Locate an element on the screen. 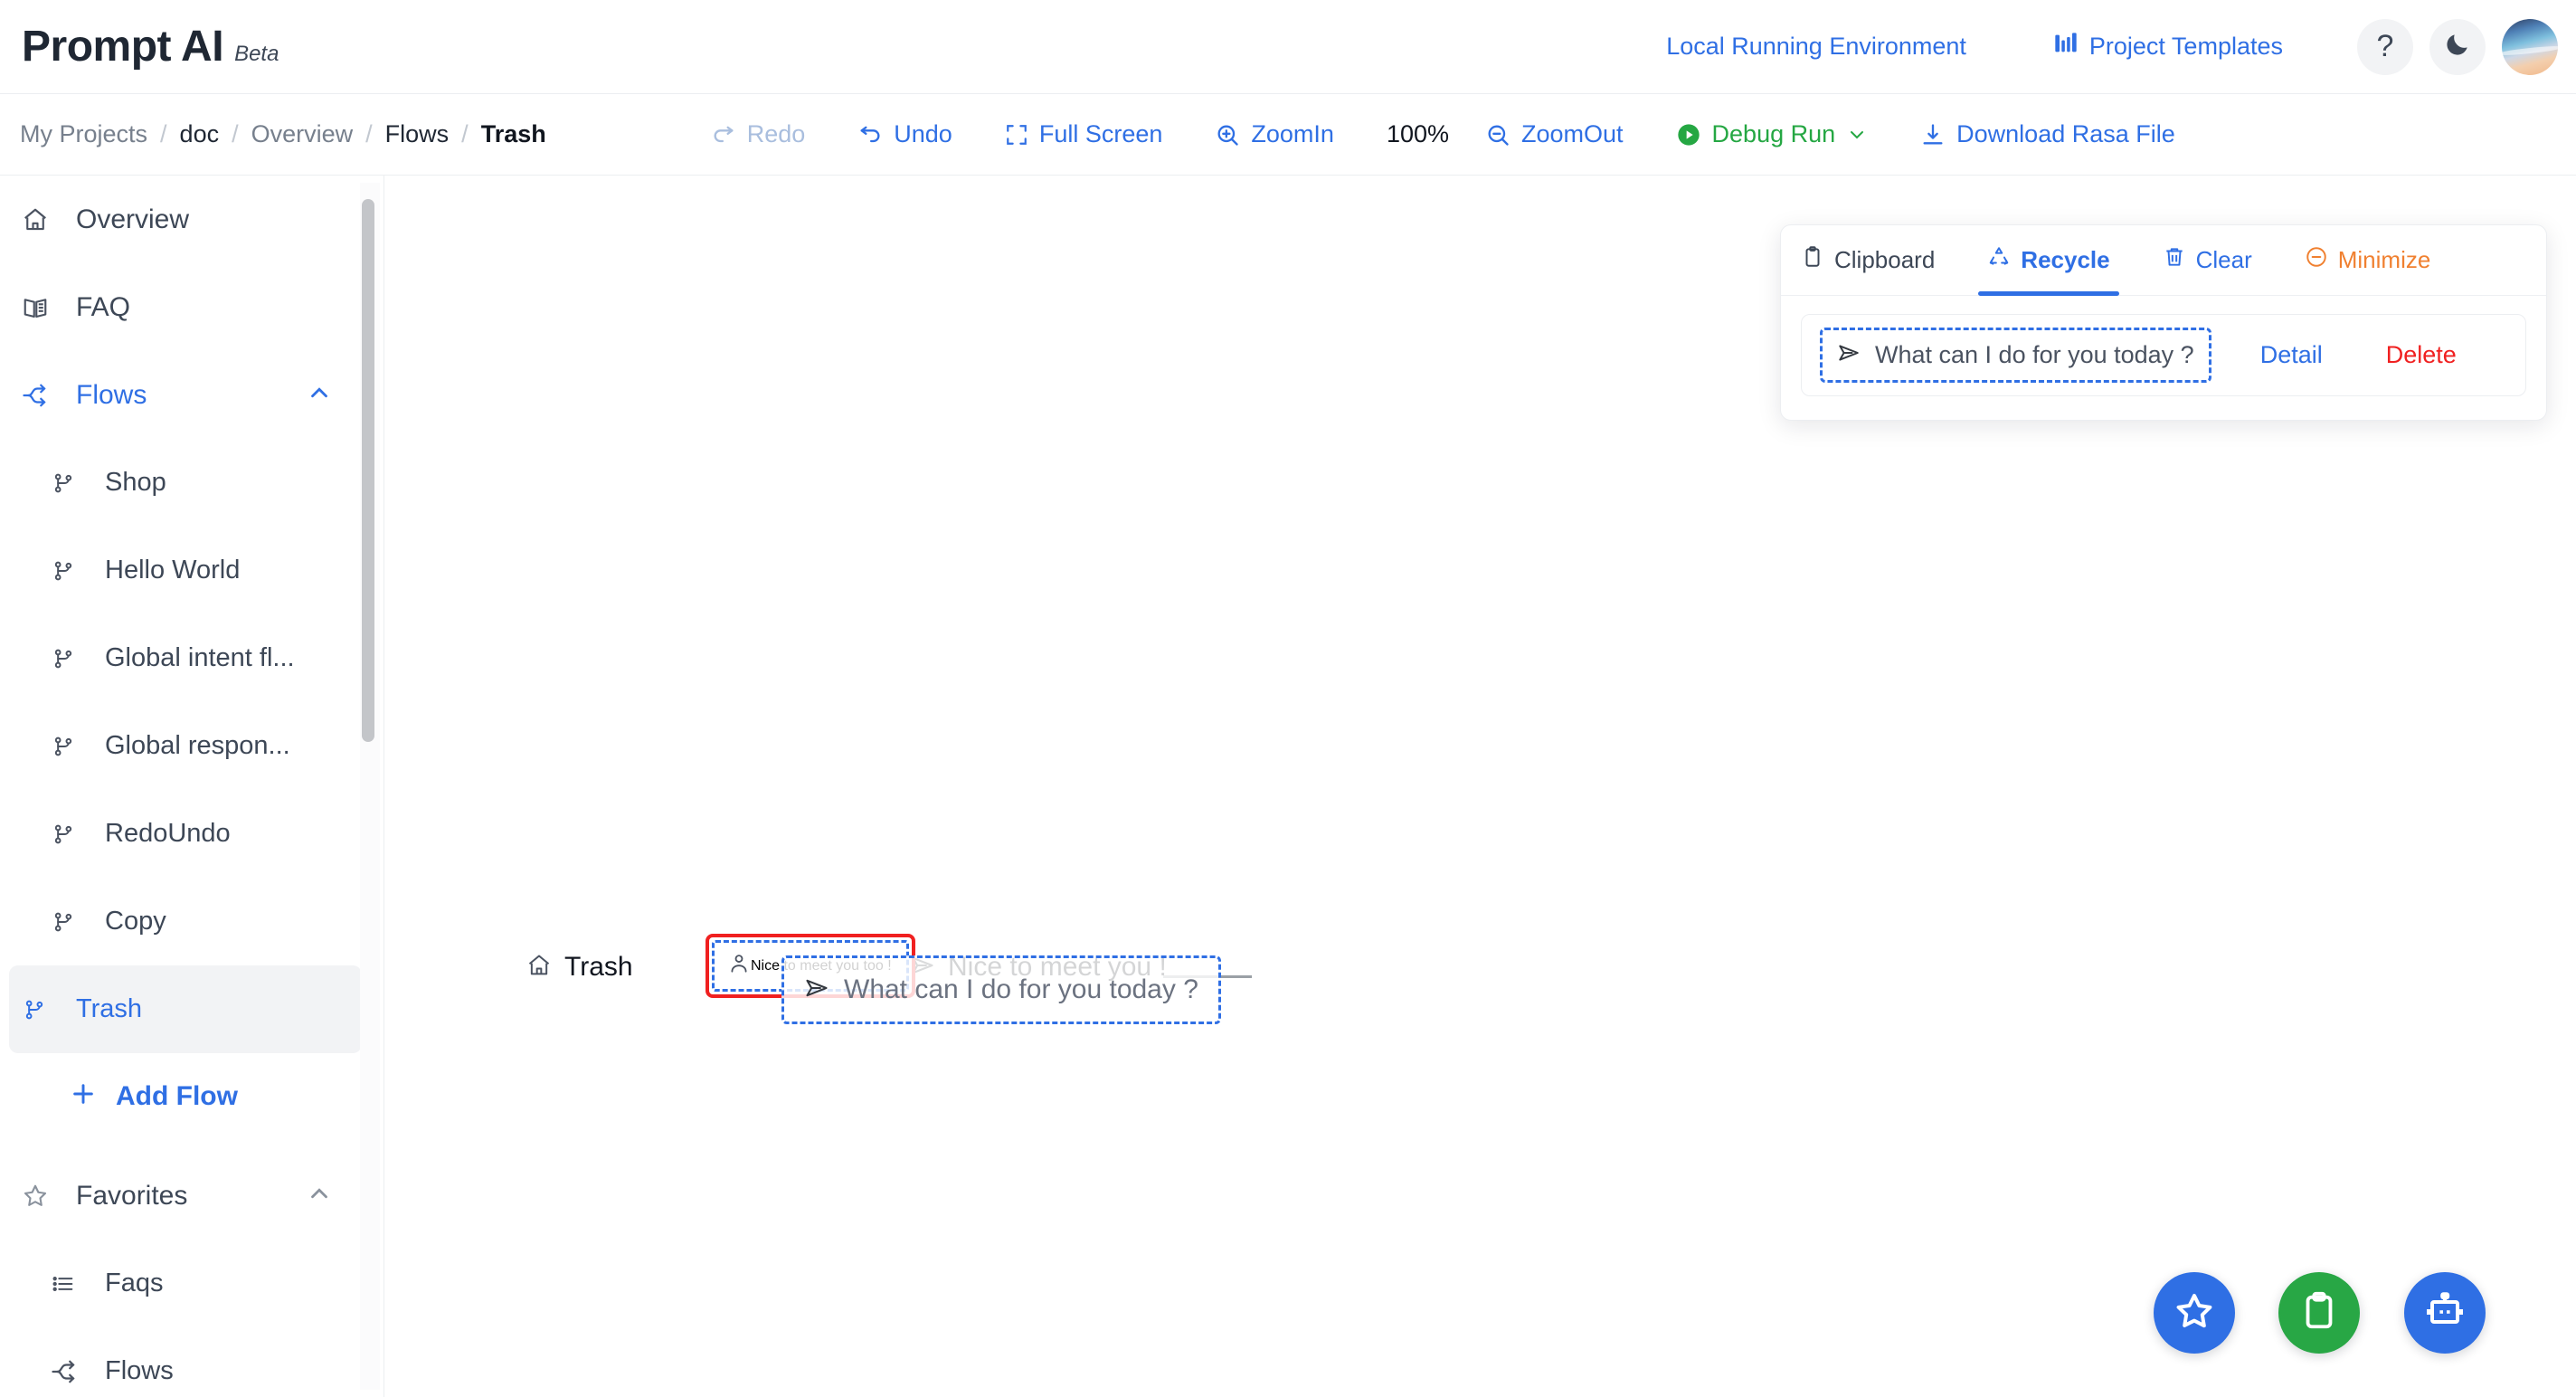 The height and width of the screenshot is (1397, 2576). favorites-label: Favorites is located at coordinates (132, 1195).